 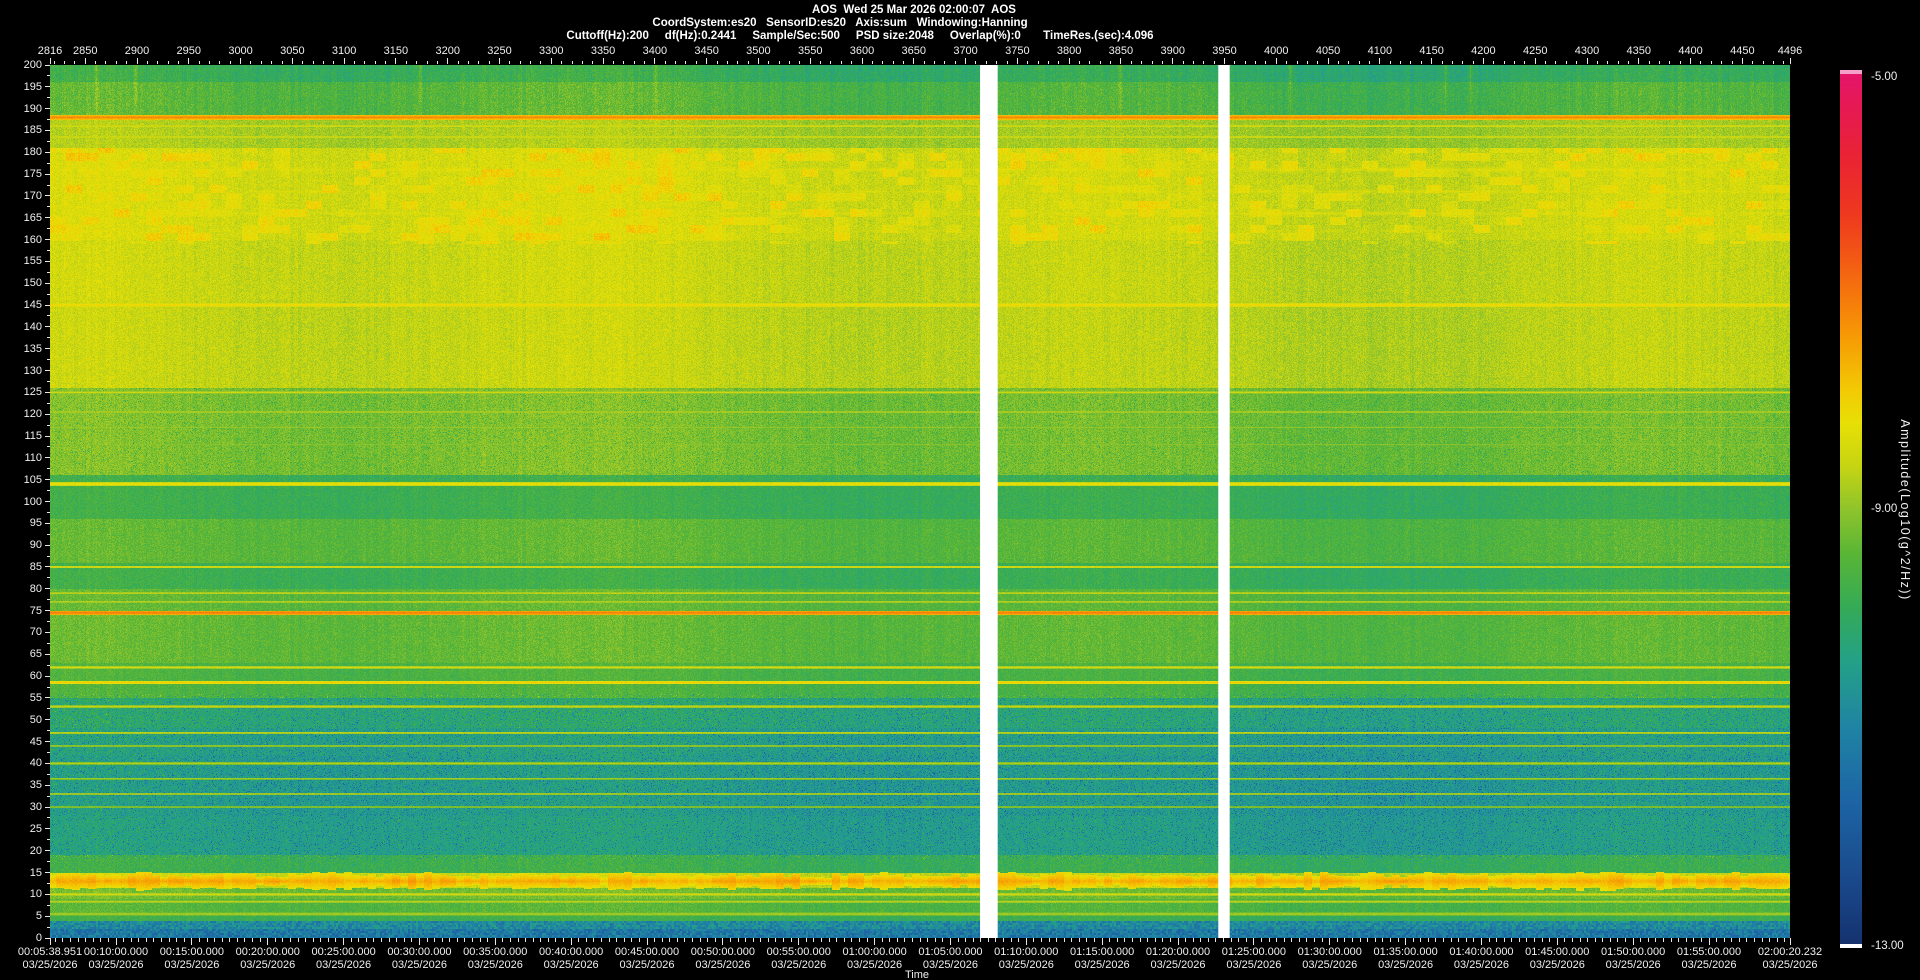 What do you see at coordinates (35, 807) in the screenshot?
I see `frequency-axis-label: 30` at bounding box center [35, 807].